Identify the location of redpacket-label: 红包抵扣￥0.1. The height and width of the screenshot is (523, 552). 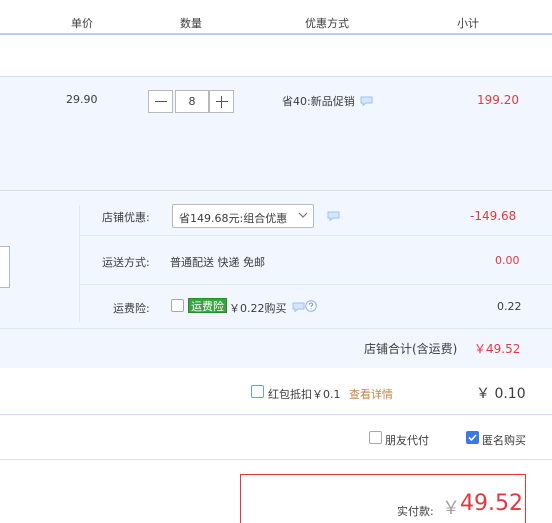
(304, 394).